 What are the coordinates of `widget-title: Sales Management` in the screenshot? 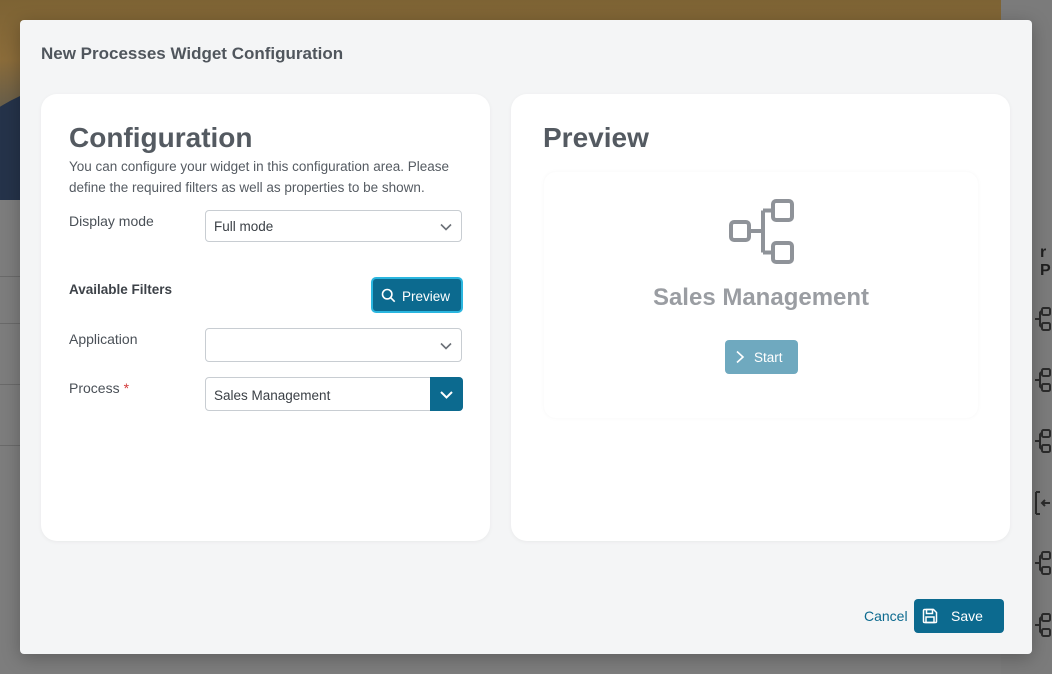 It's located at (761, 297).